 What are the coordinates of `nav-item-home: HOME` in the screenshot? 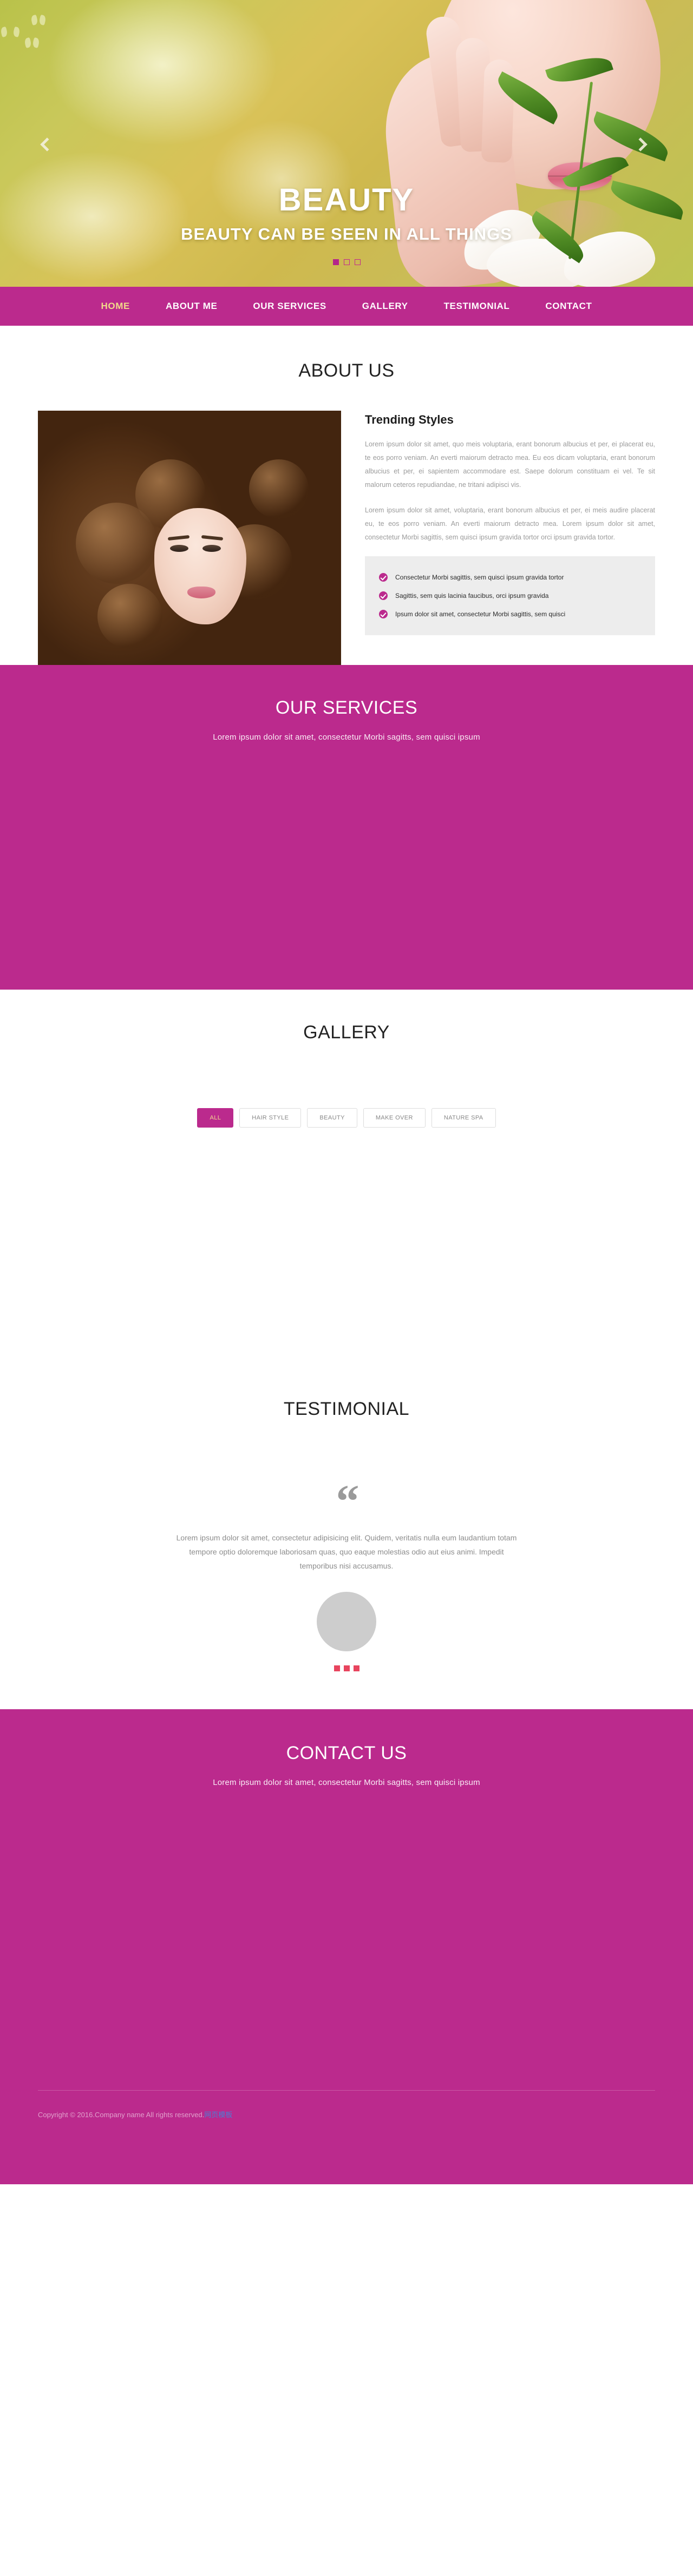 It's located at (115, 306).